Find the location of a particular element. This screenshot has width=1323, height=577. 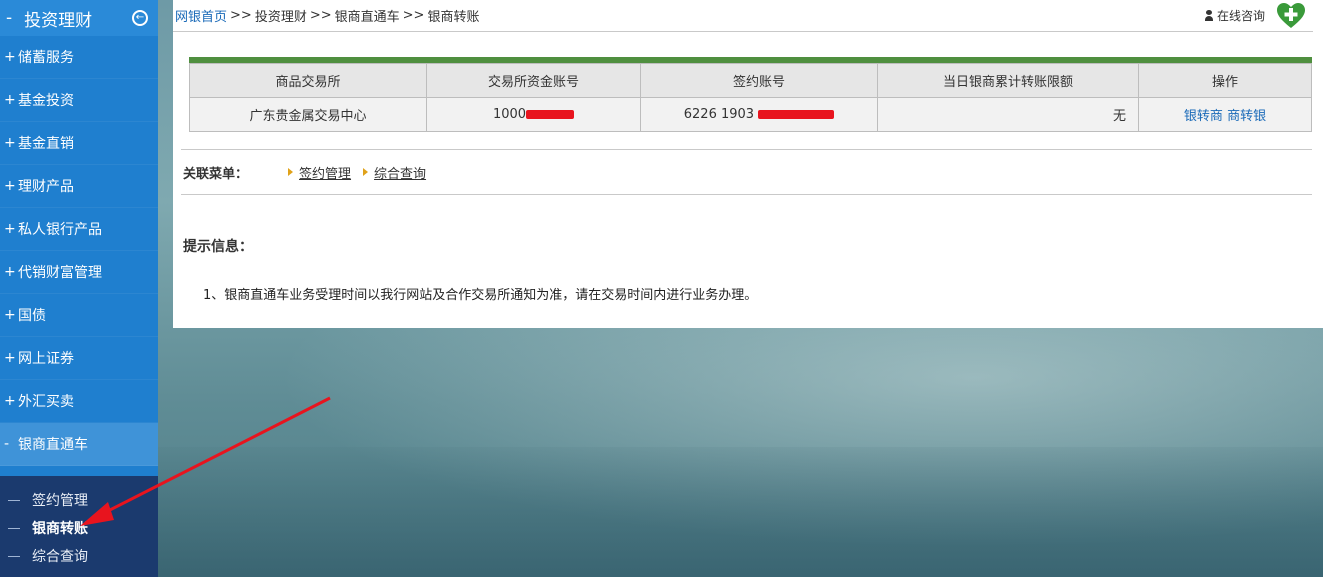

sub-item-label: 综合查询 is located at coordinates (60, 557).